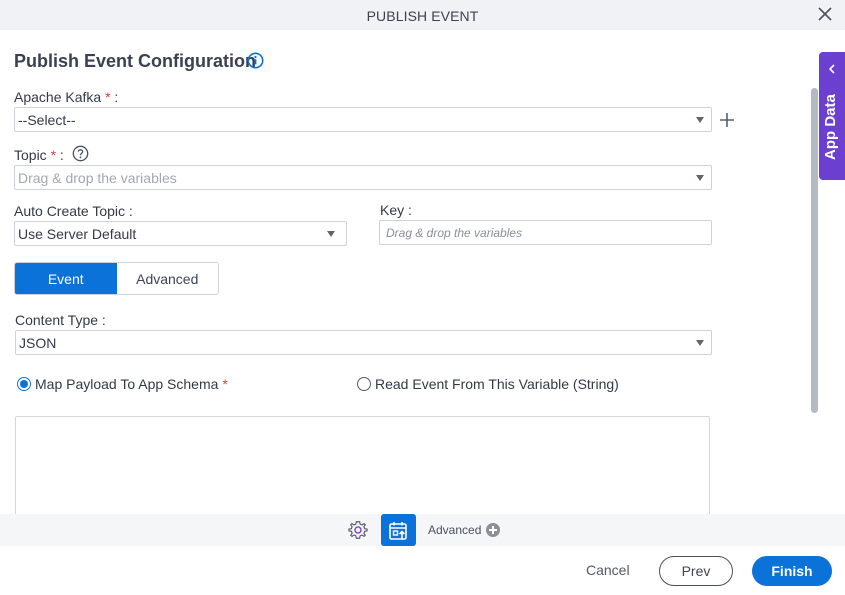  What do you see at coordinates (80, 153) in the screenshot?
I see `help-icon` at bounding box center [80, 153].